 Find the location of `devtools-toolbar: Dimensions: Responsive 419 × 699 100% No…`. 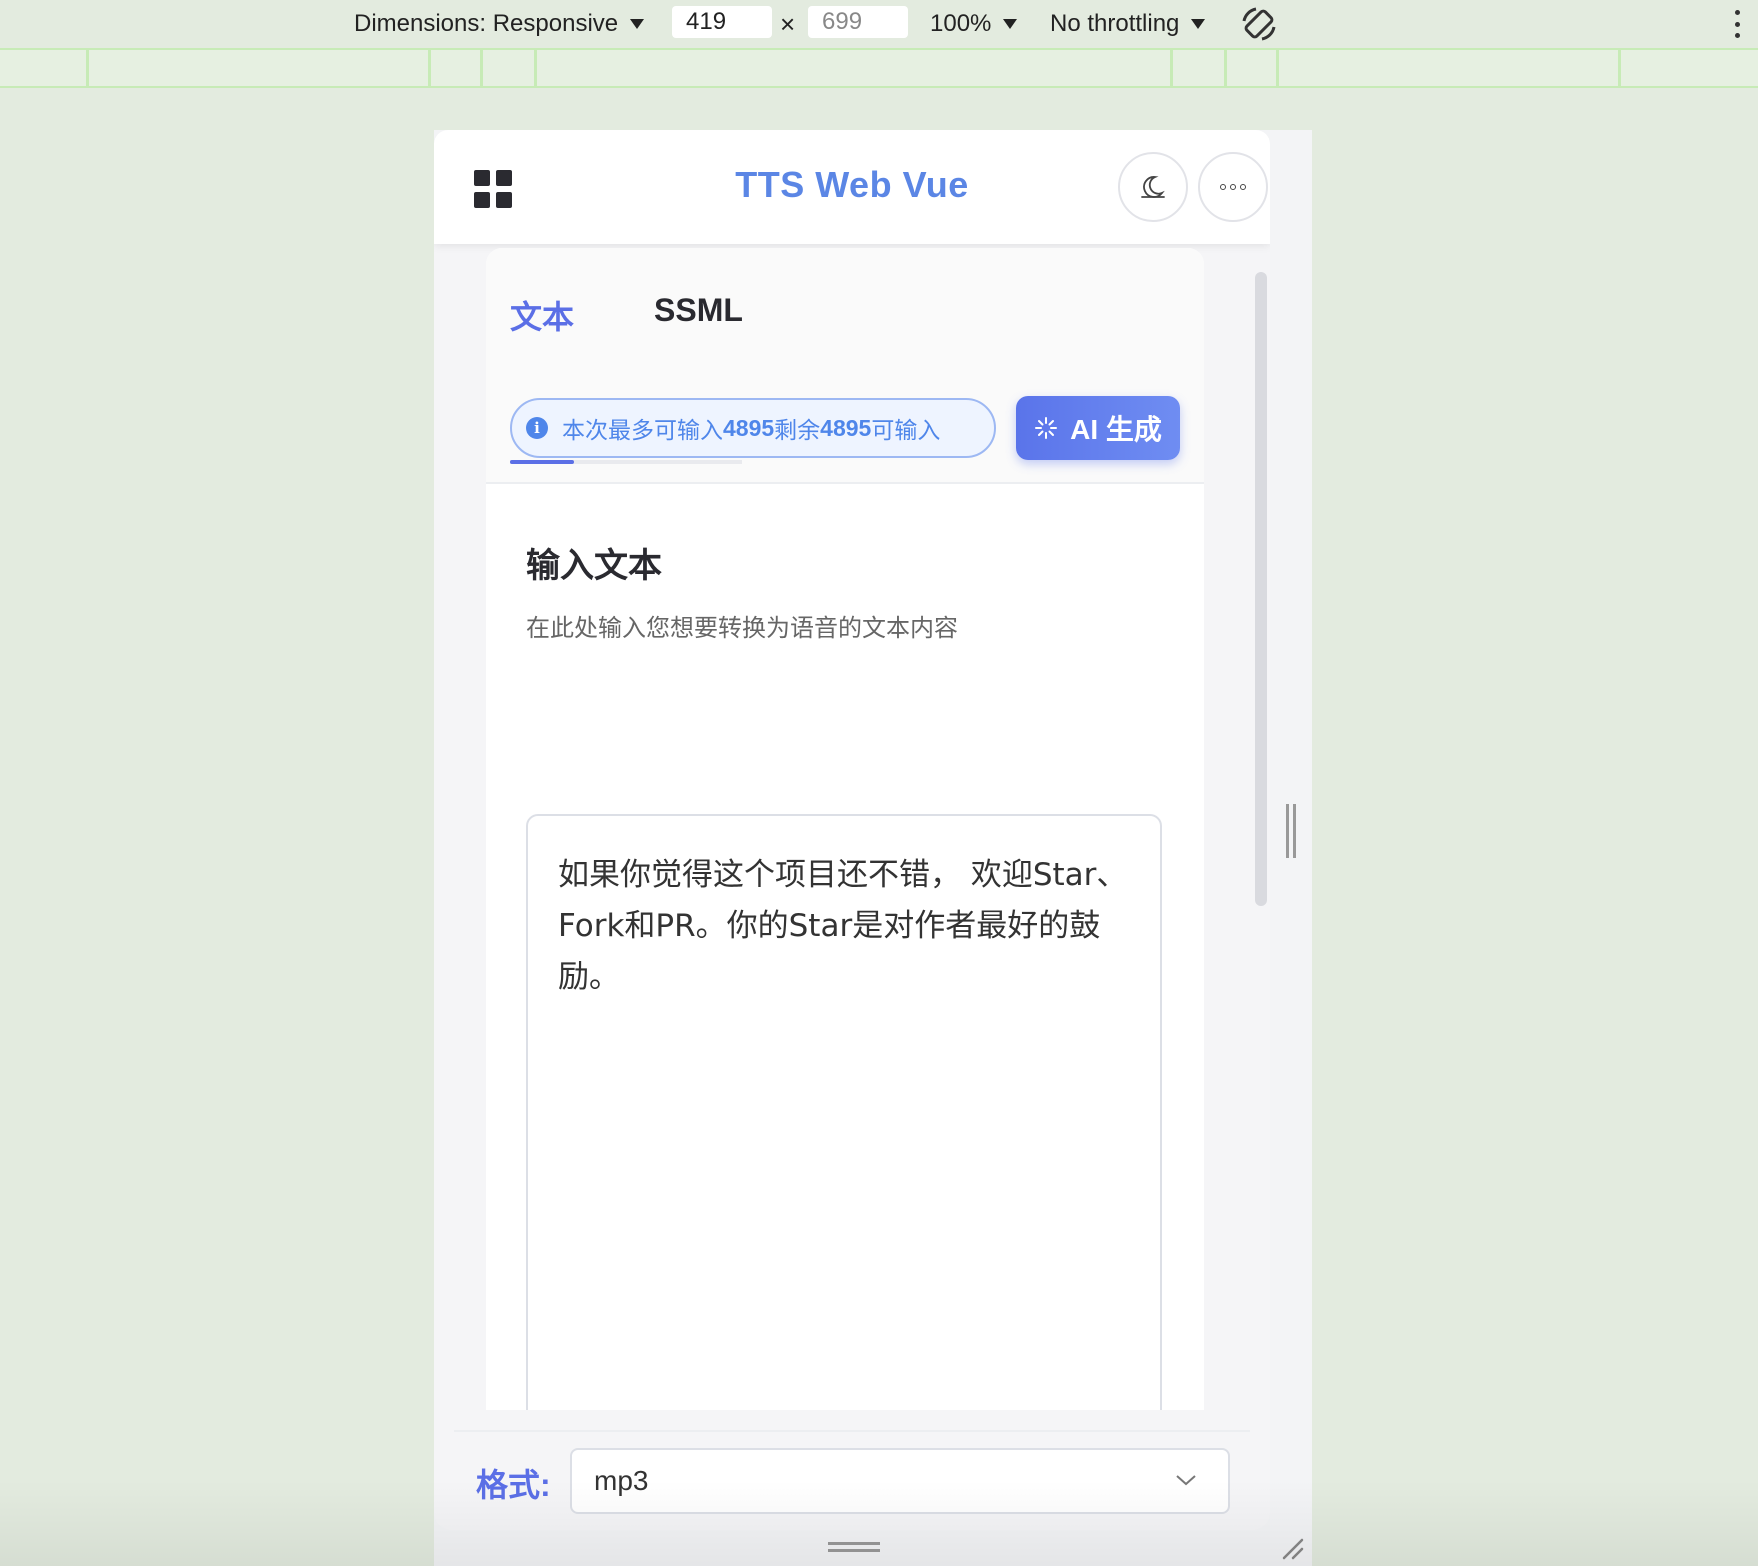

devtools-toolbar: Dimensions: Responsive 419 × 699 100% No… is located at coordinates (879, 24).